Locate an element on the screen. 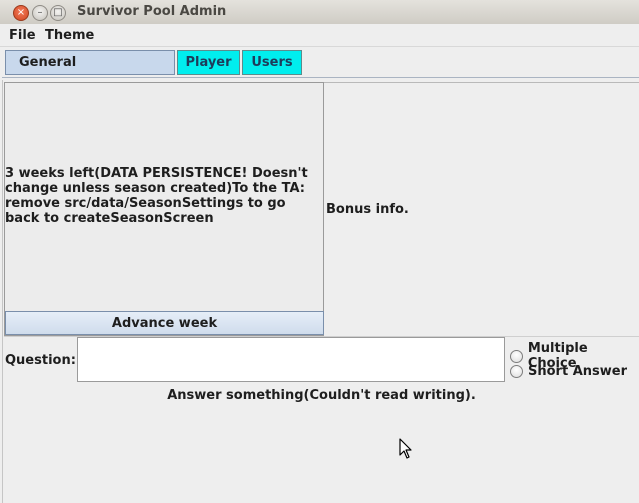  radio-short-answer: Short Answer is located at coordinates (568, 371).